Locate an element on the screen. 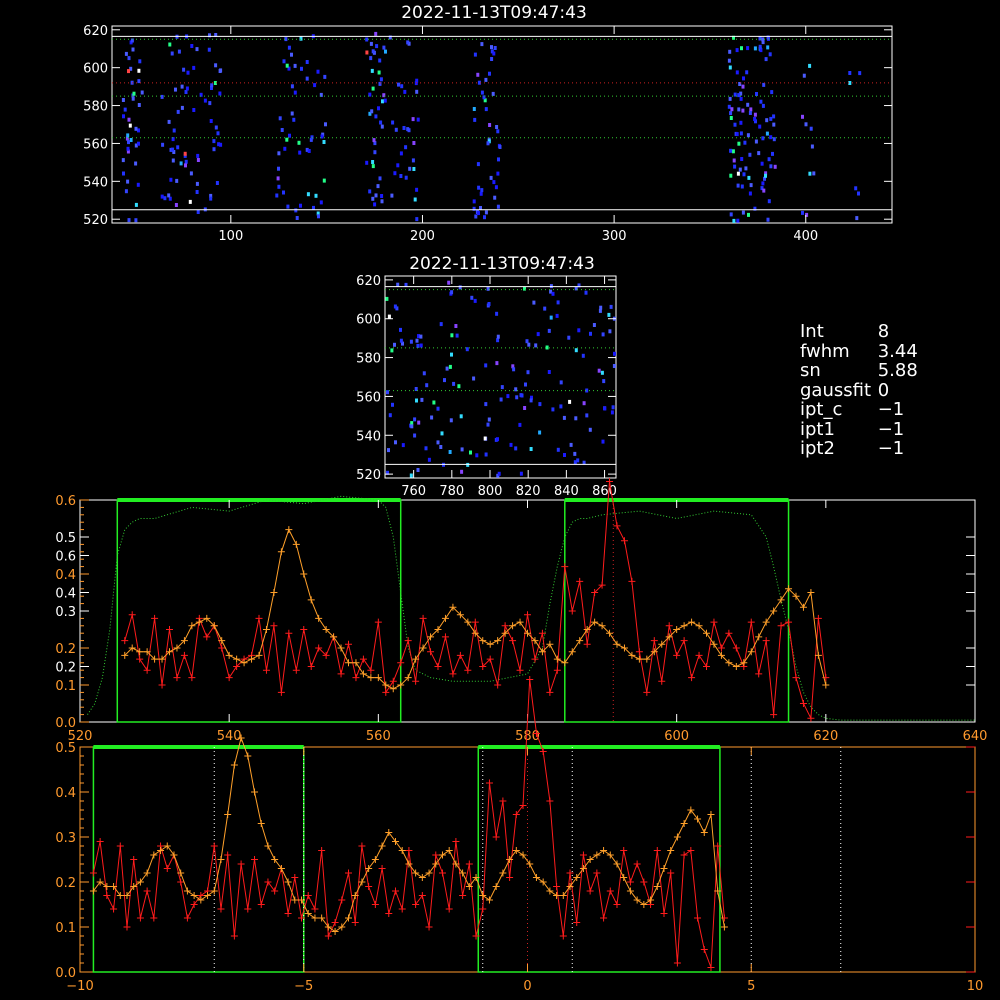 The image size is (1000, 1000). info-key: ipt1 is located at coordinates (817, 429).